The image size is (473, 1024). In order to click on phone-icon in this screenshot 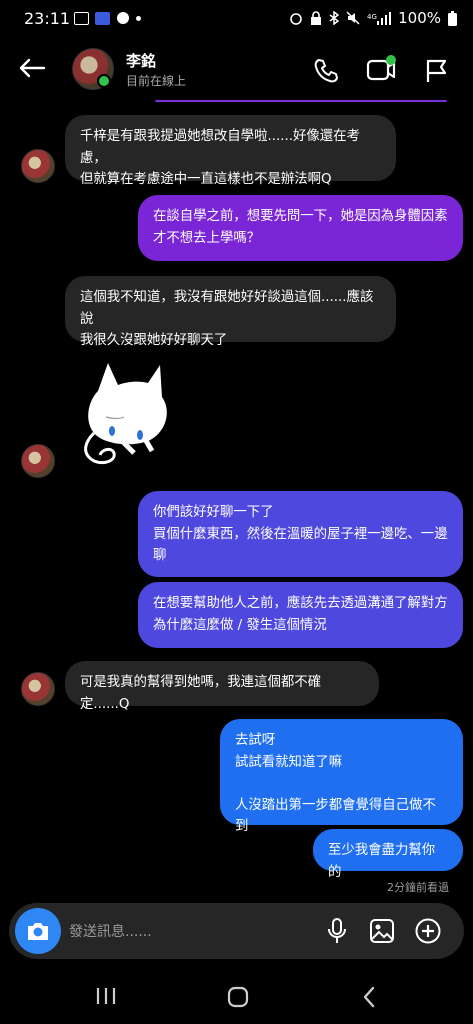, I will do `click(326, 71)`.